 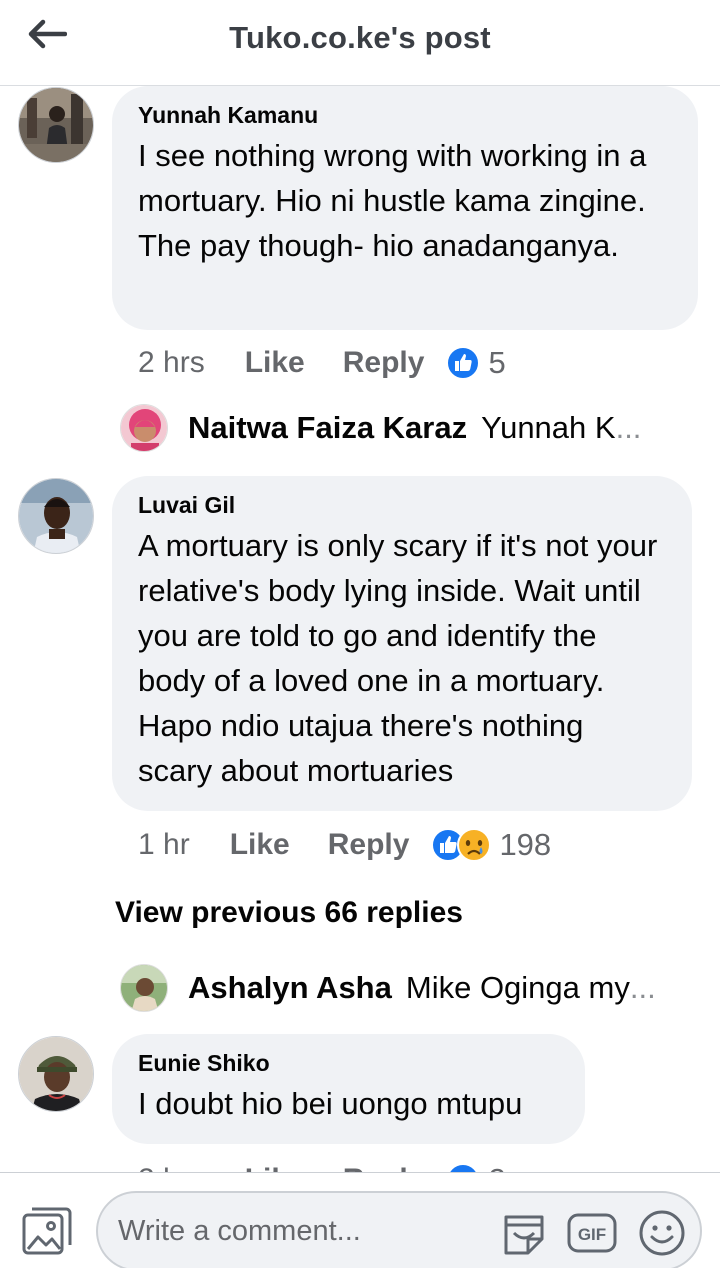 I want to click on reaction-count: 198, so click(x=525, y=844).